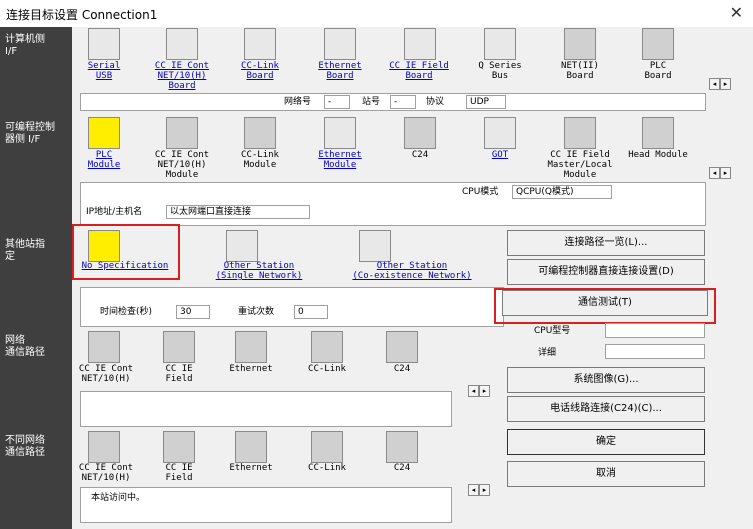  Describe the element at coordinates (25, 250) in the screenshot. I see `sidebar-other-station-label: 其他站指 定` at that location.